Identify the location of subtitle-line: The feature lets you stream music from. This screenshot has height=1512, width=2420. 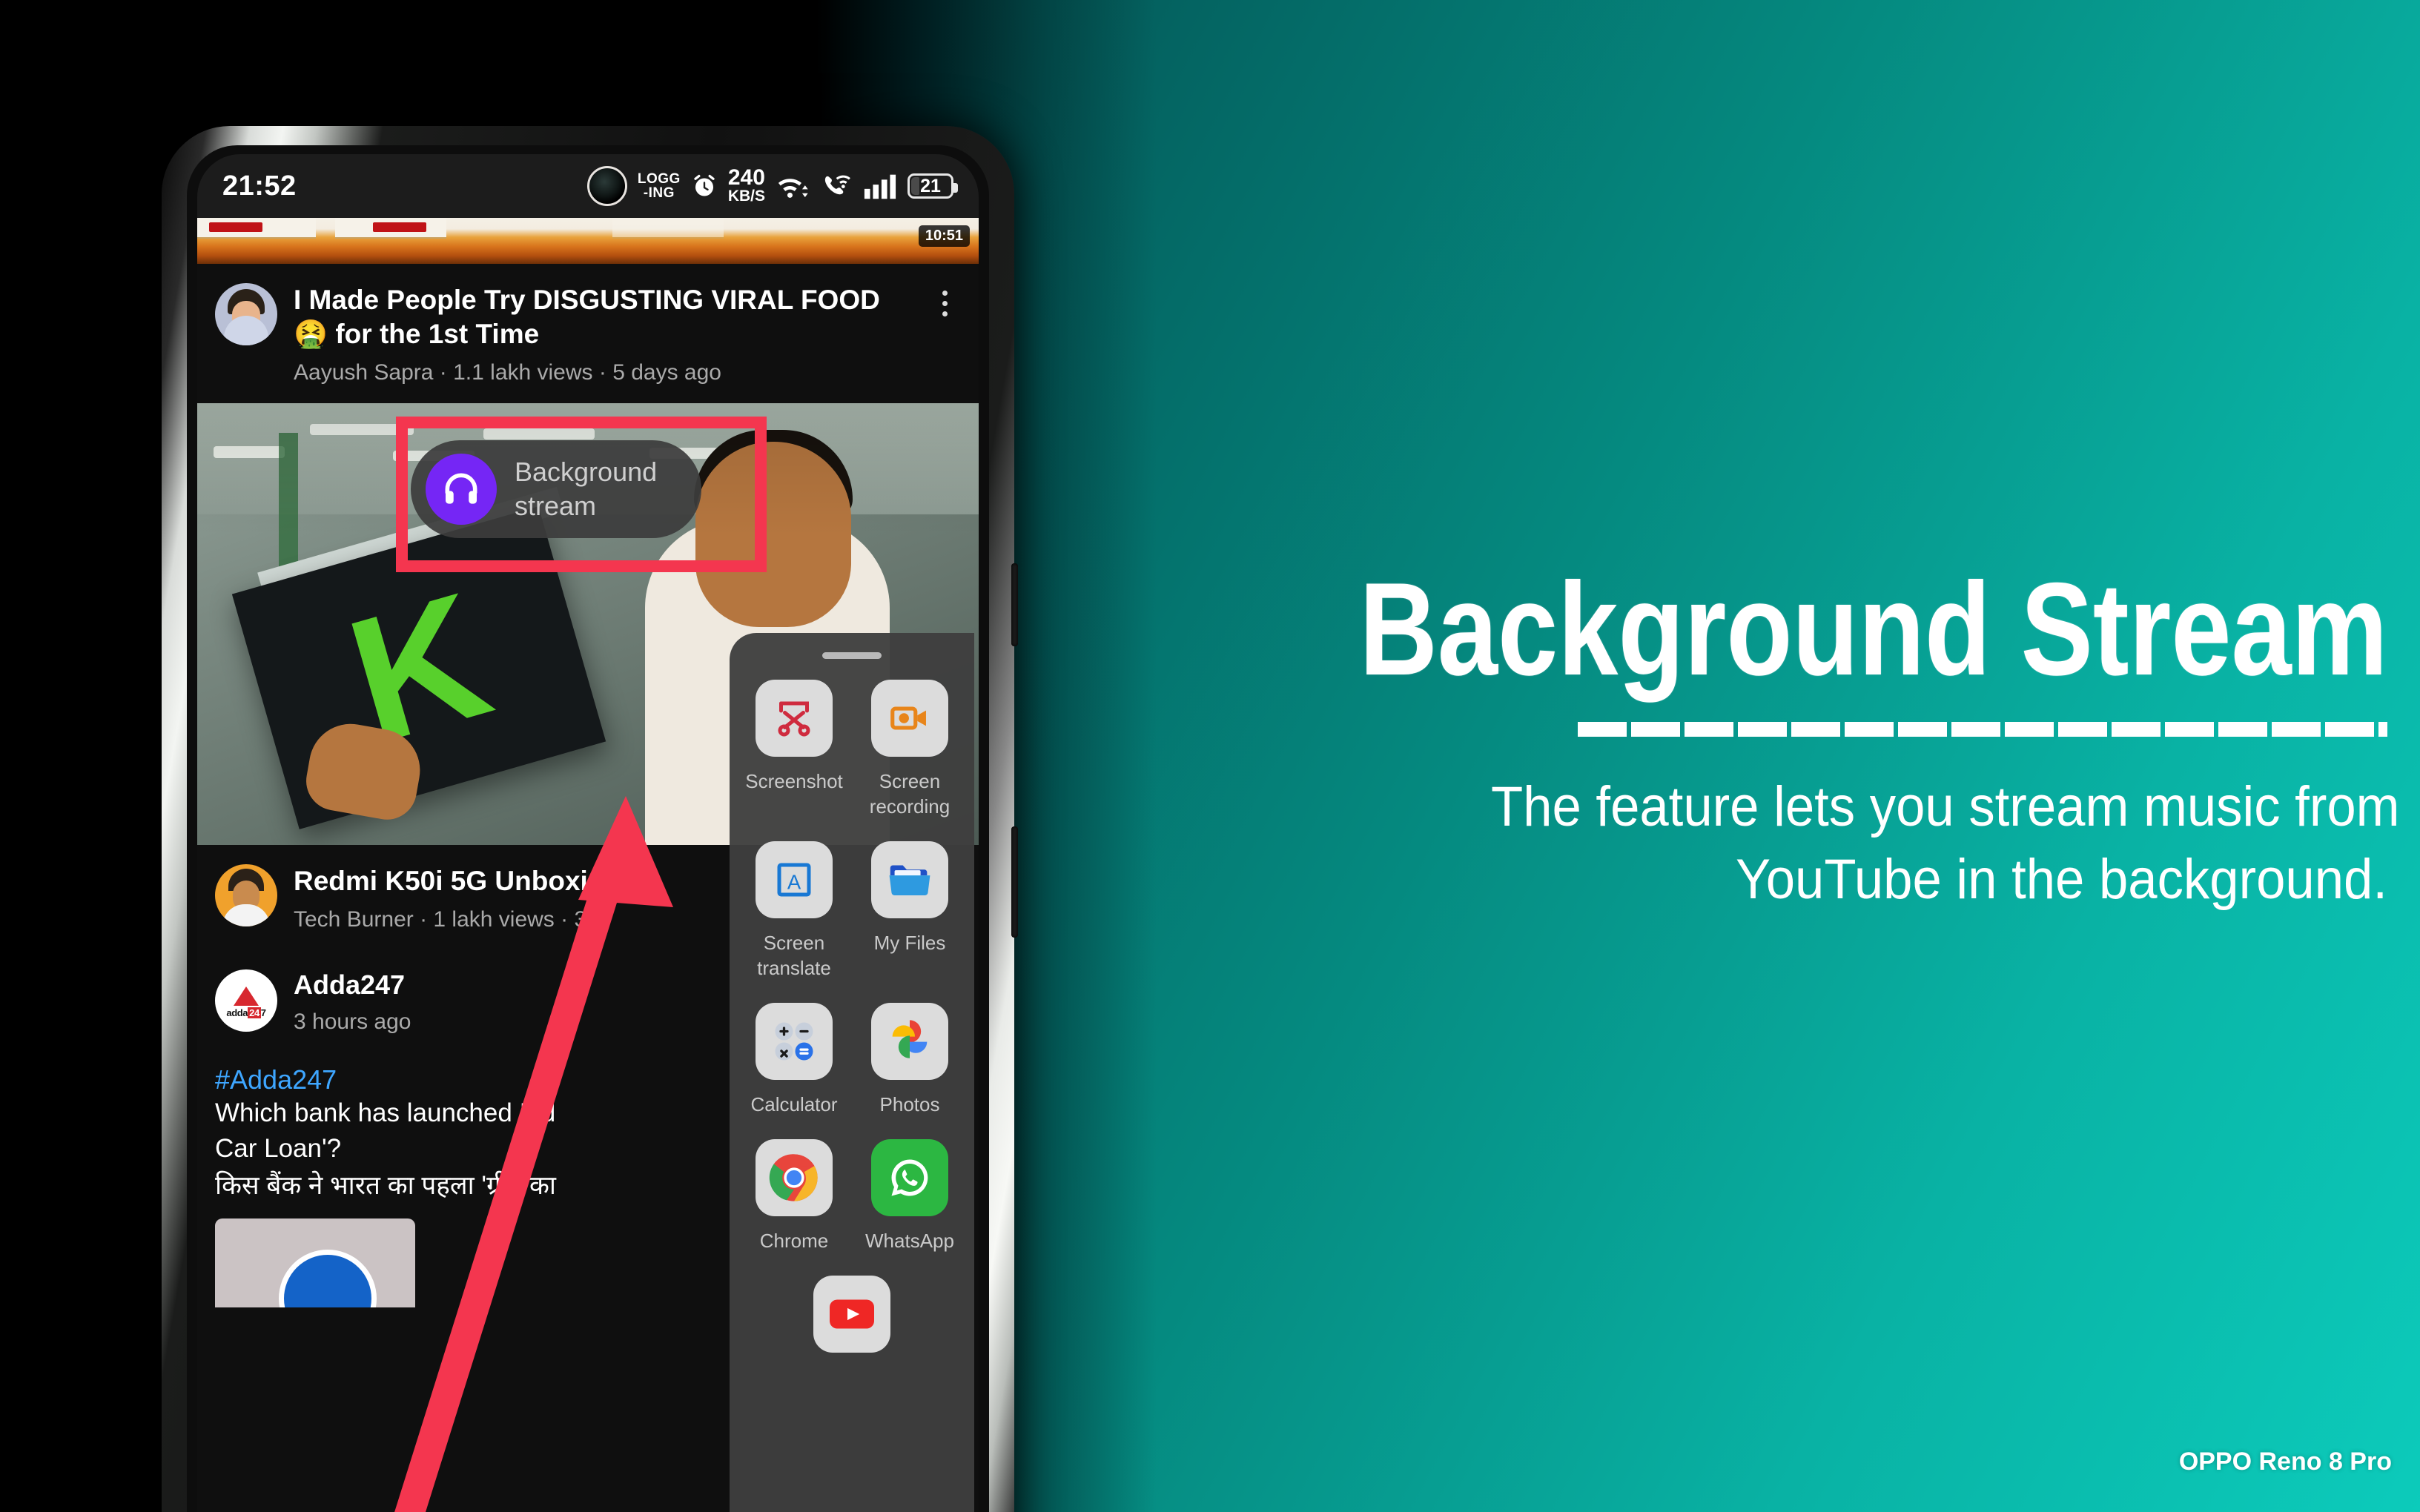
(1945, 807).